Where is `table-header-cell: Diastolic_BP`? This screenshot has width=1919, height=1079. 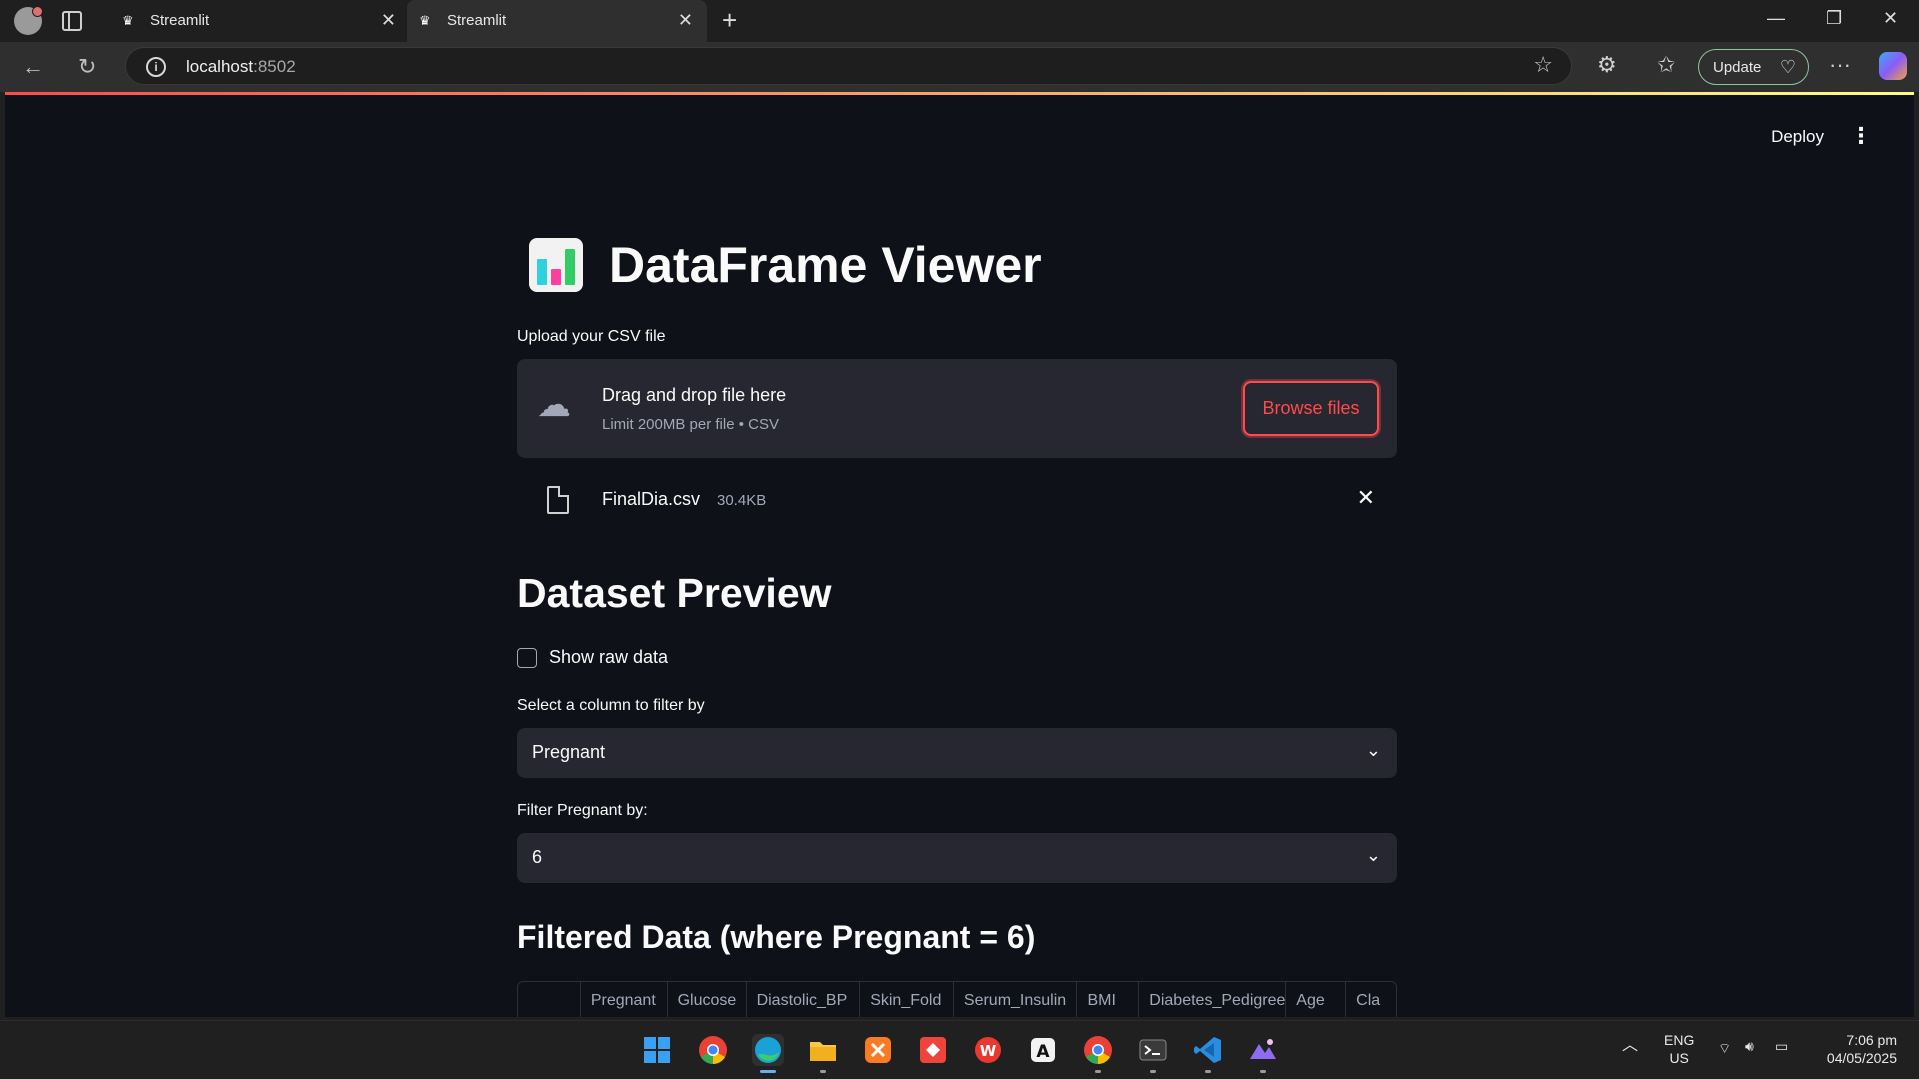
table-header-cell: Diastolic_BP is located at coordinates (804, 999).